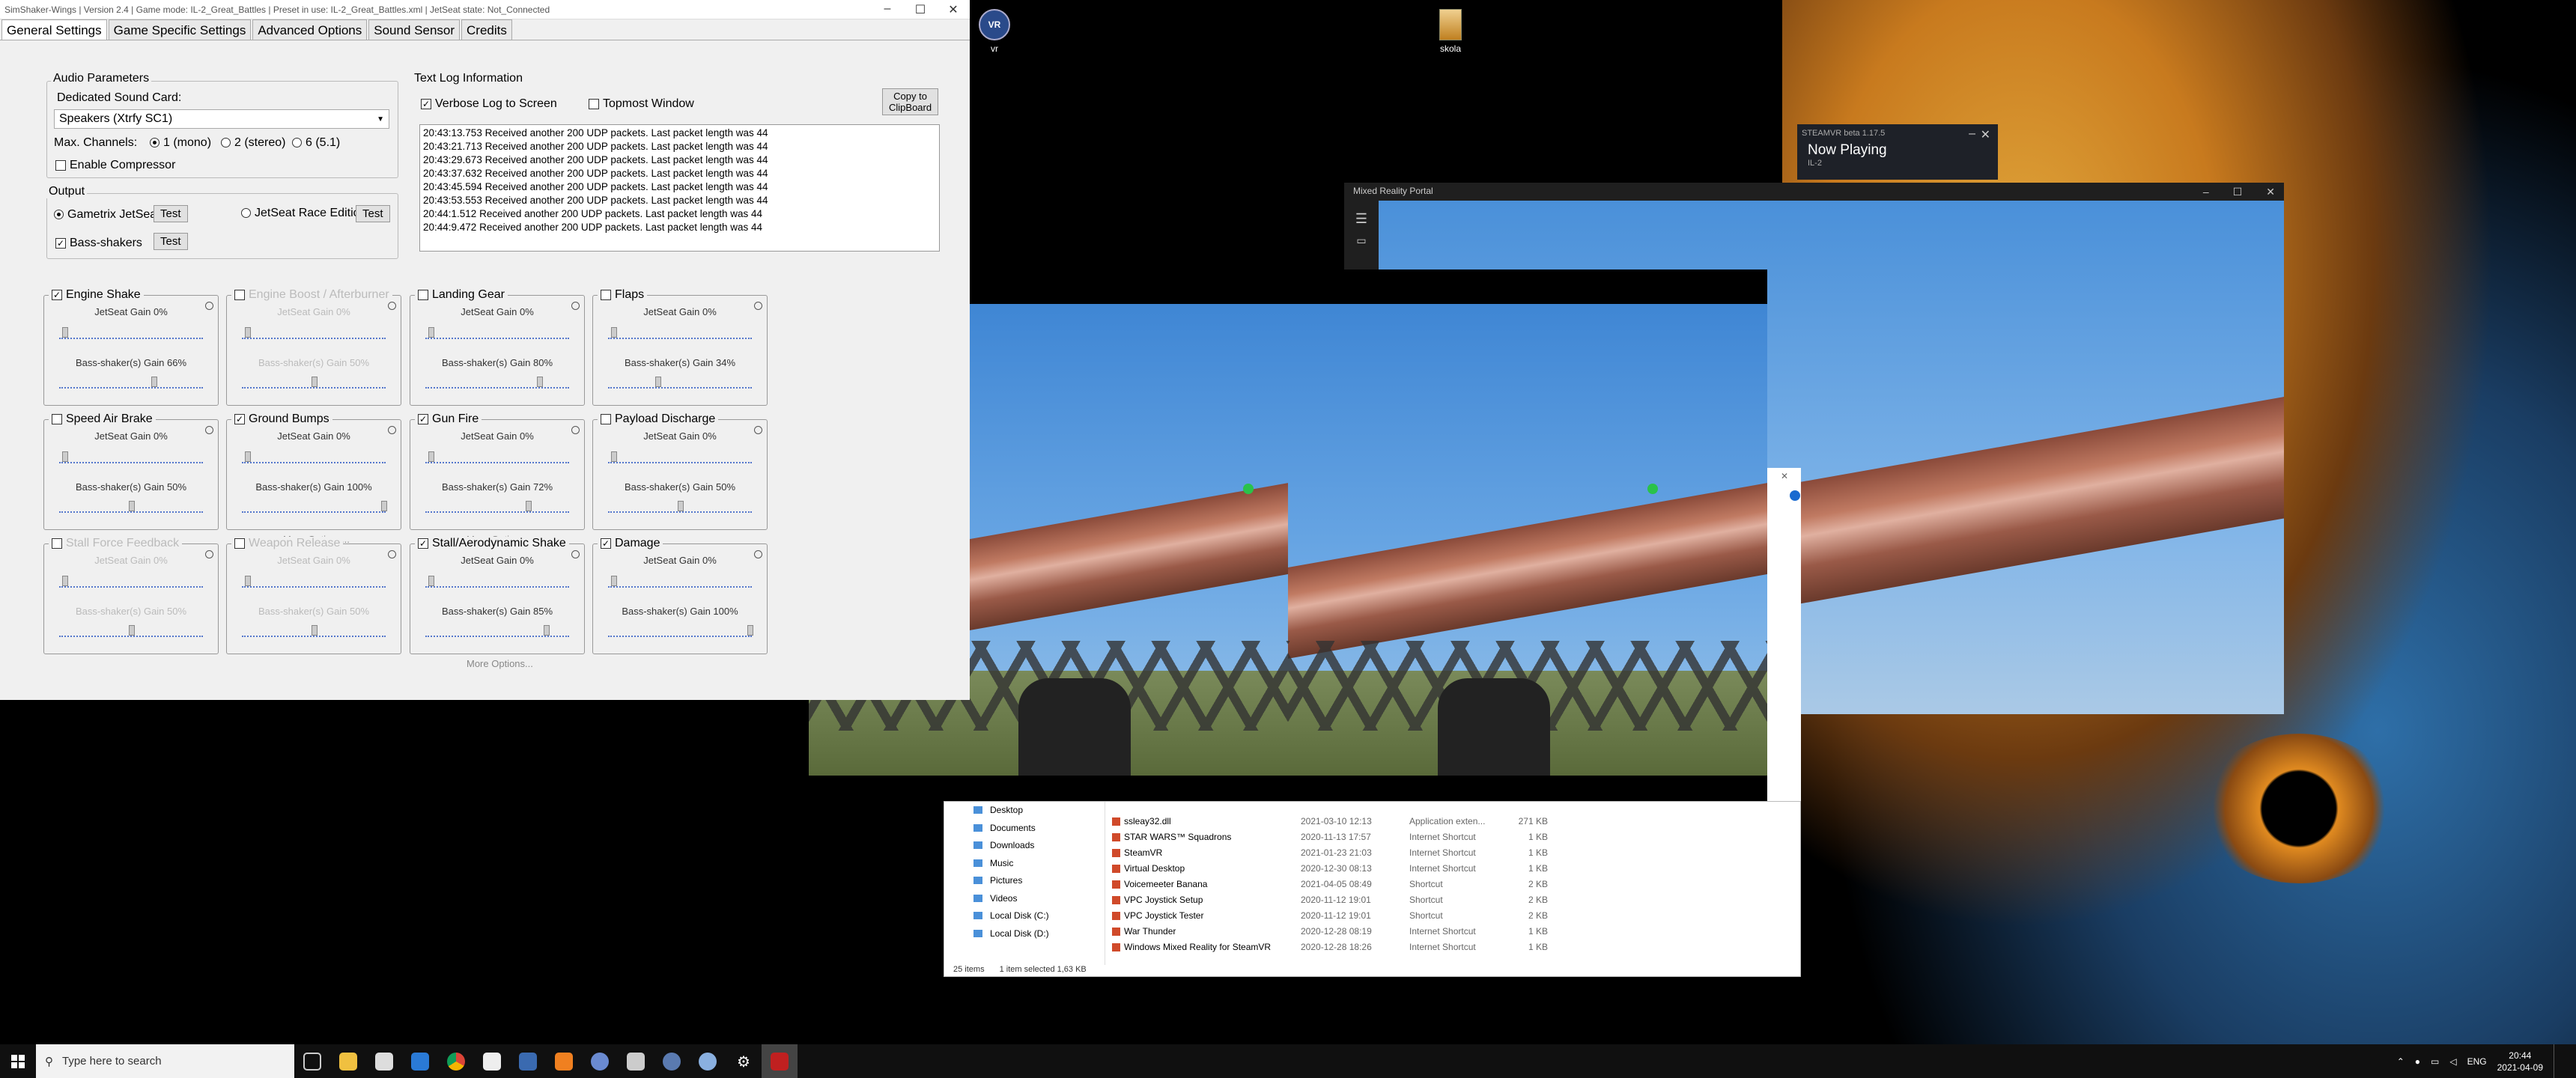  Describe the element at coordinates (171, 241) in the screenshot. I see `test-bass-button: Test` at that location.